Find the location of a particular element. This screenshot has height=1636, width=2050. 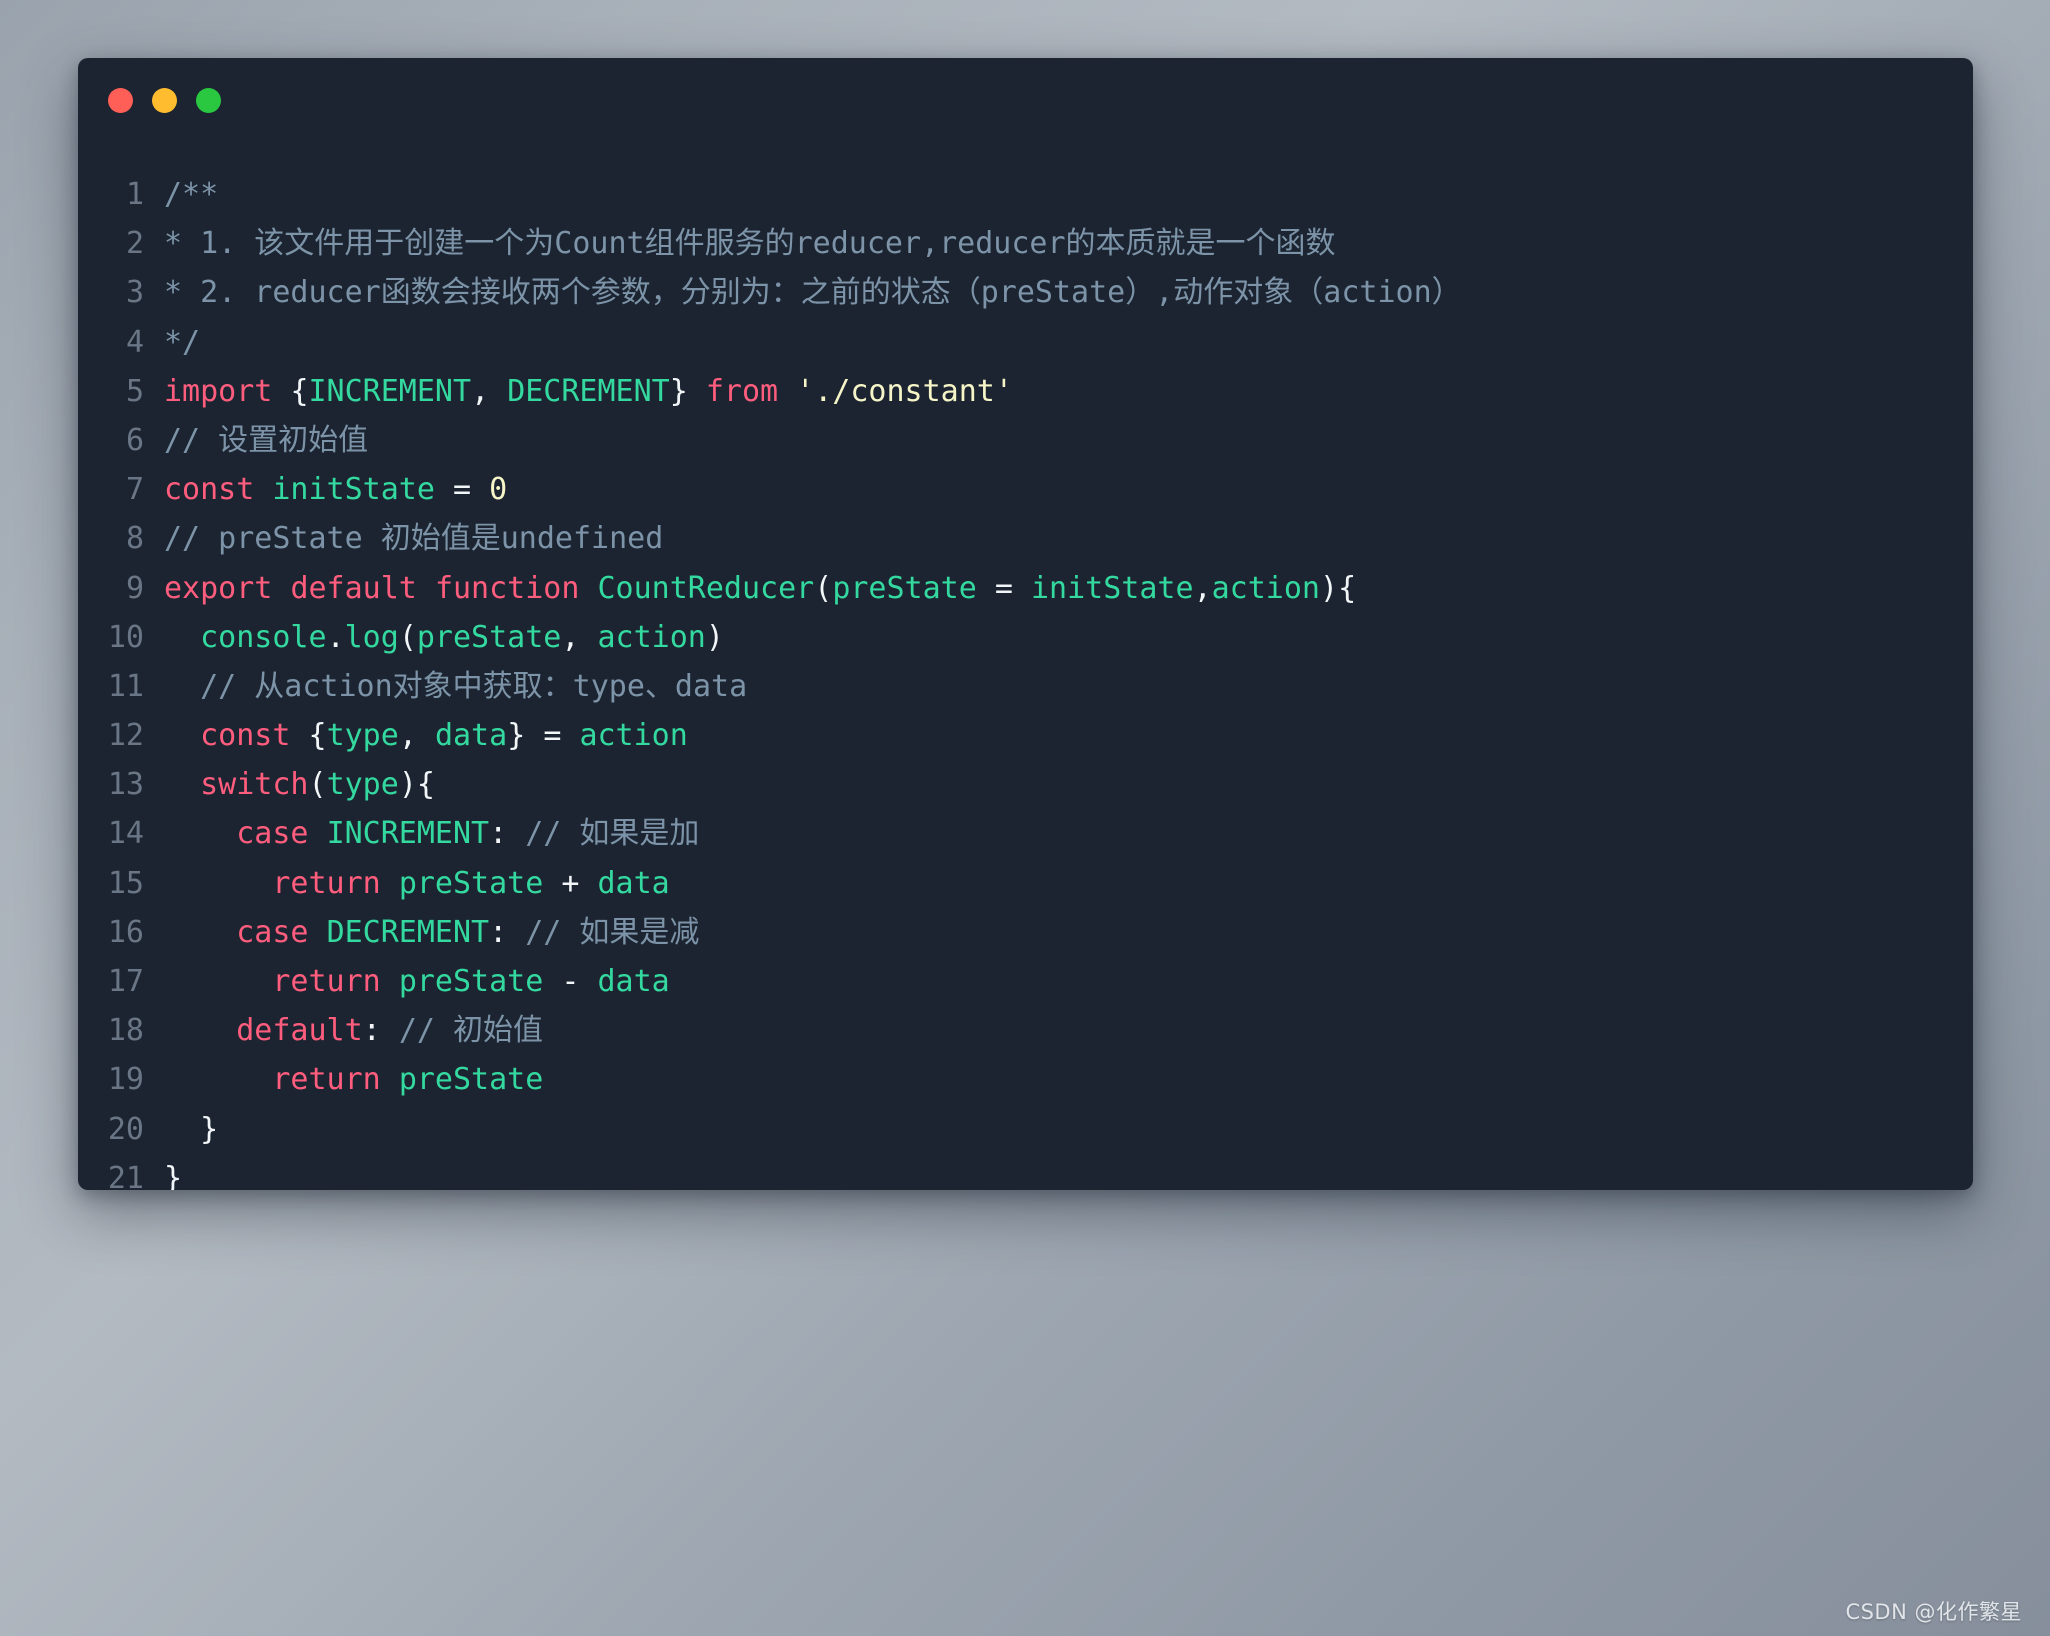

code-line: 7 const initState = 0 is located at coordinates (1025, 489).